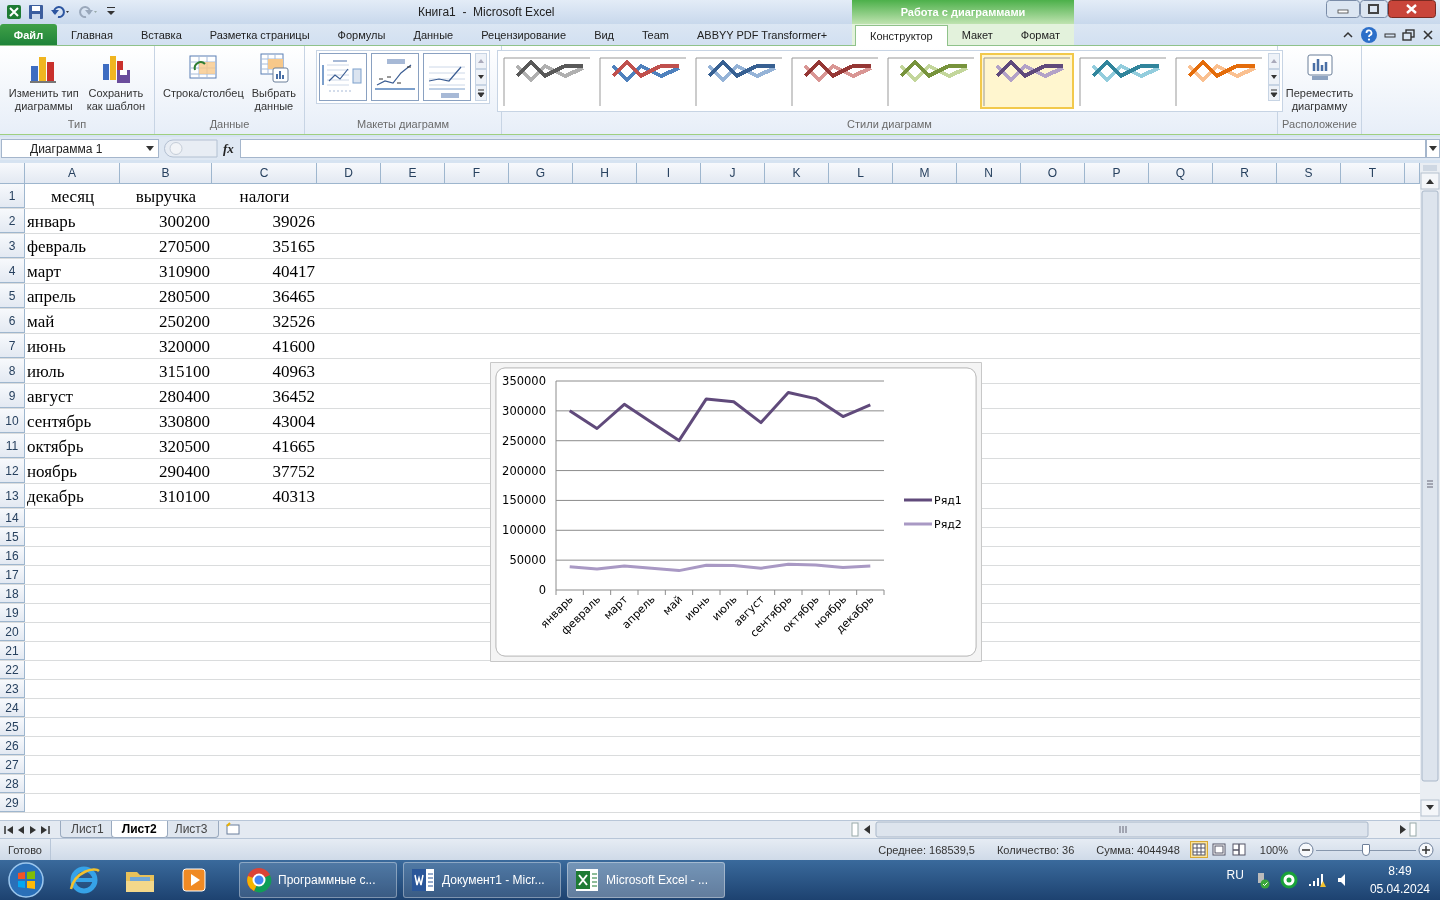  I want to click on ribbon-tab: Team, so click(655, 34).